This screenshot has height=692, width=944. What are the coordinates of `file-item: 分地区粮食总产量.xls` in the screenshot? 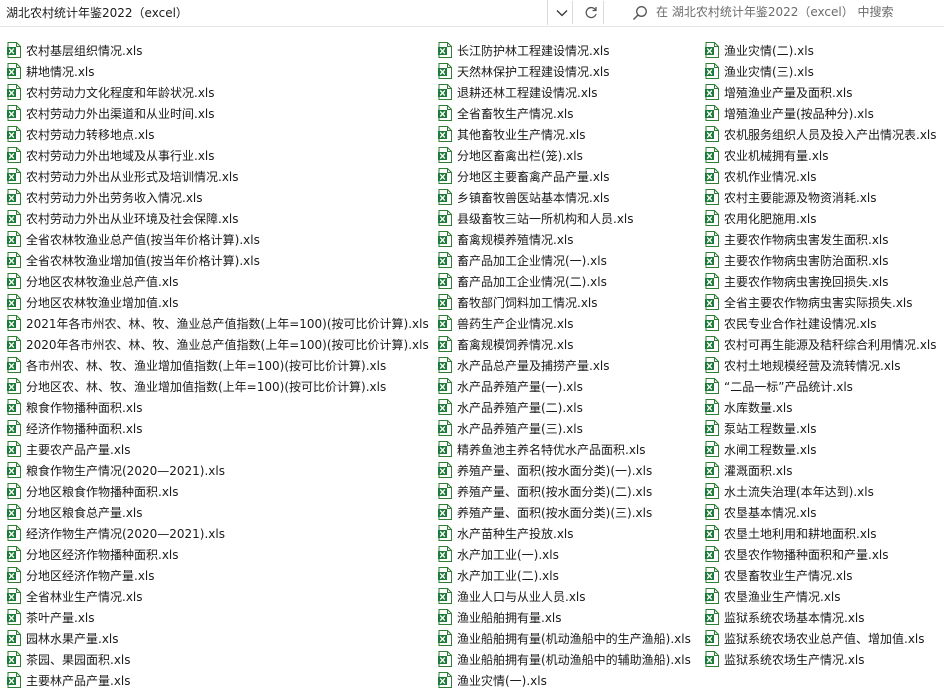 It's located at (75, 512).